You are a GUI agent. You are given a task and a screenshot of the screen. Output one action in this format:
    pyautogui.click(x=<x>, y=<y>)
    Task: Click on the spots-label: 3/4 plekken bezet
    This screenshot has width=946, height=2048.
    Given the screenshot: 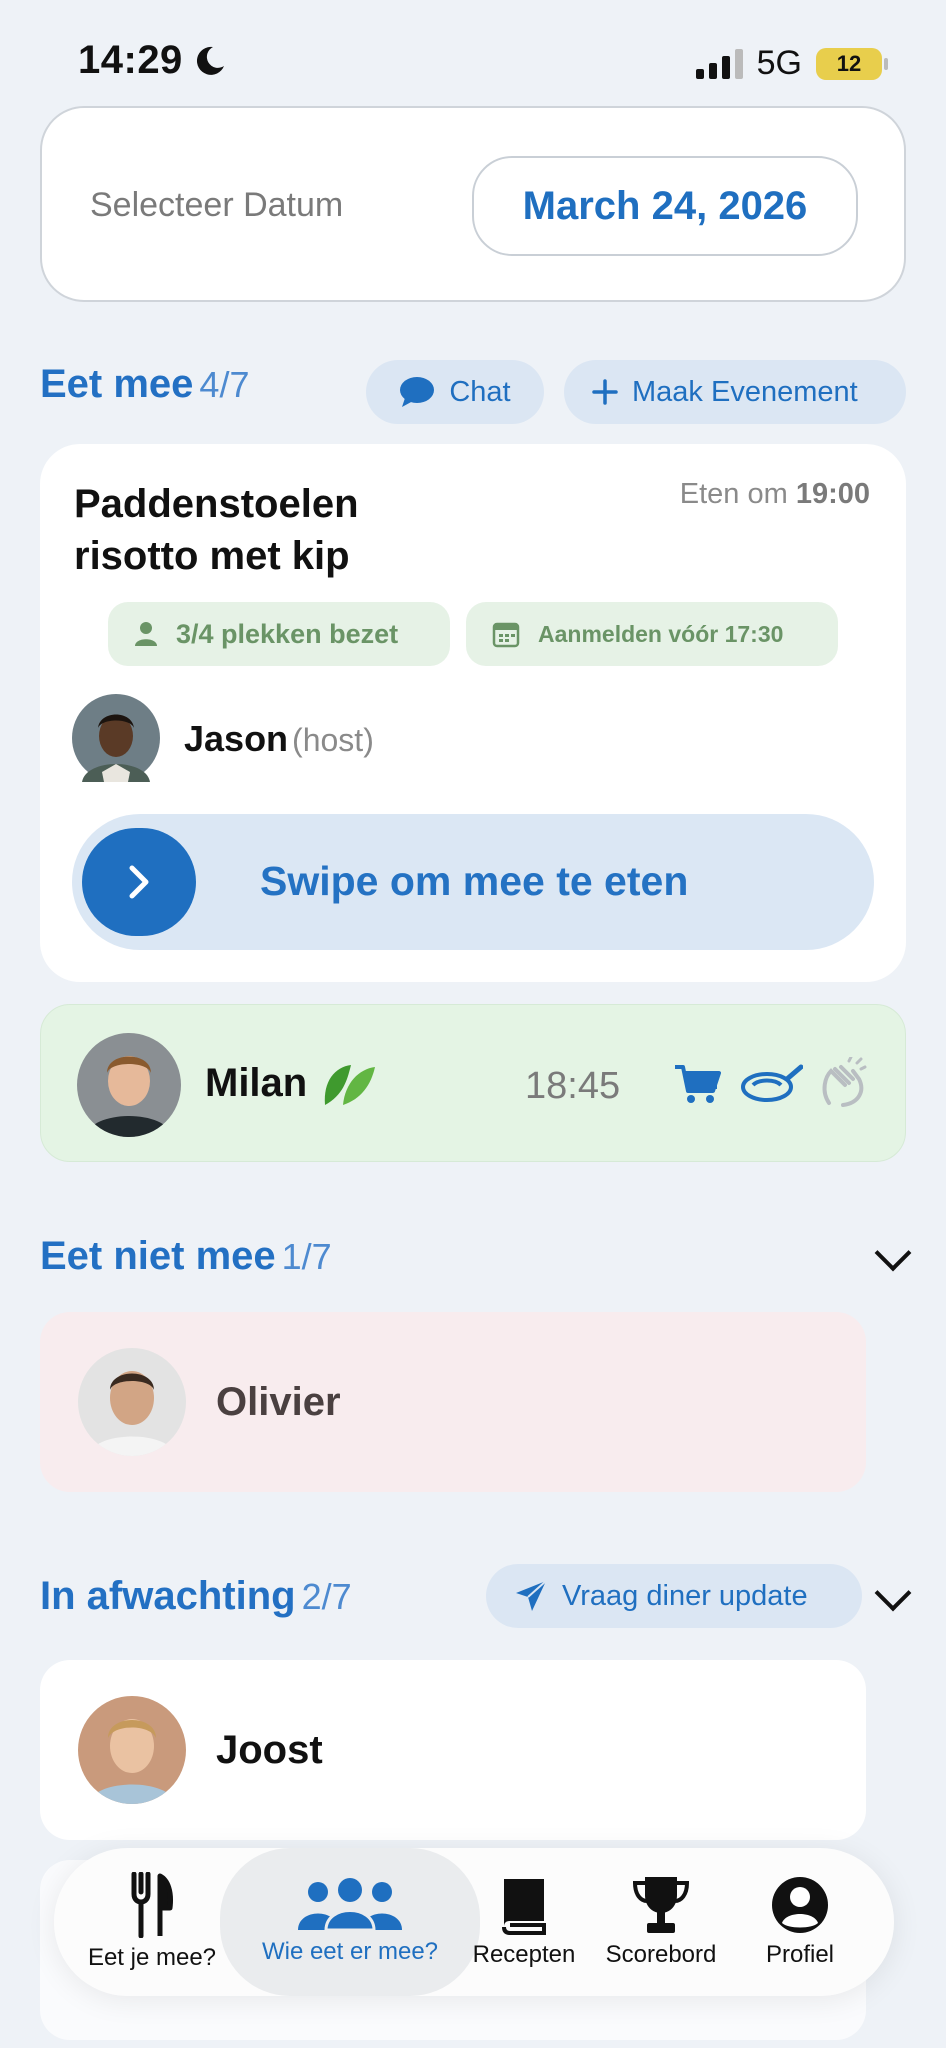 What is the action you would take?
    pyautogui.click(x=287, y=633)
    